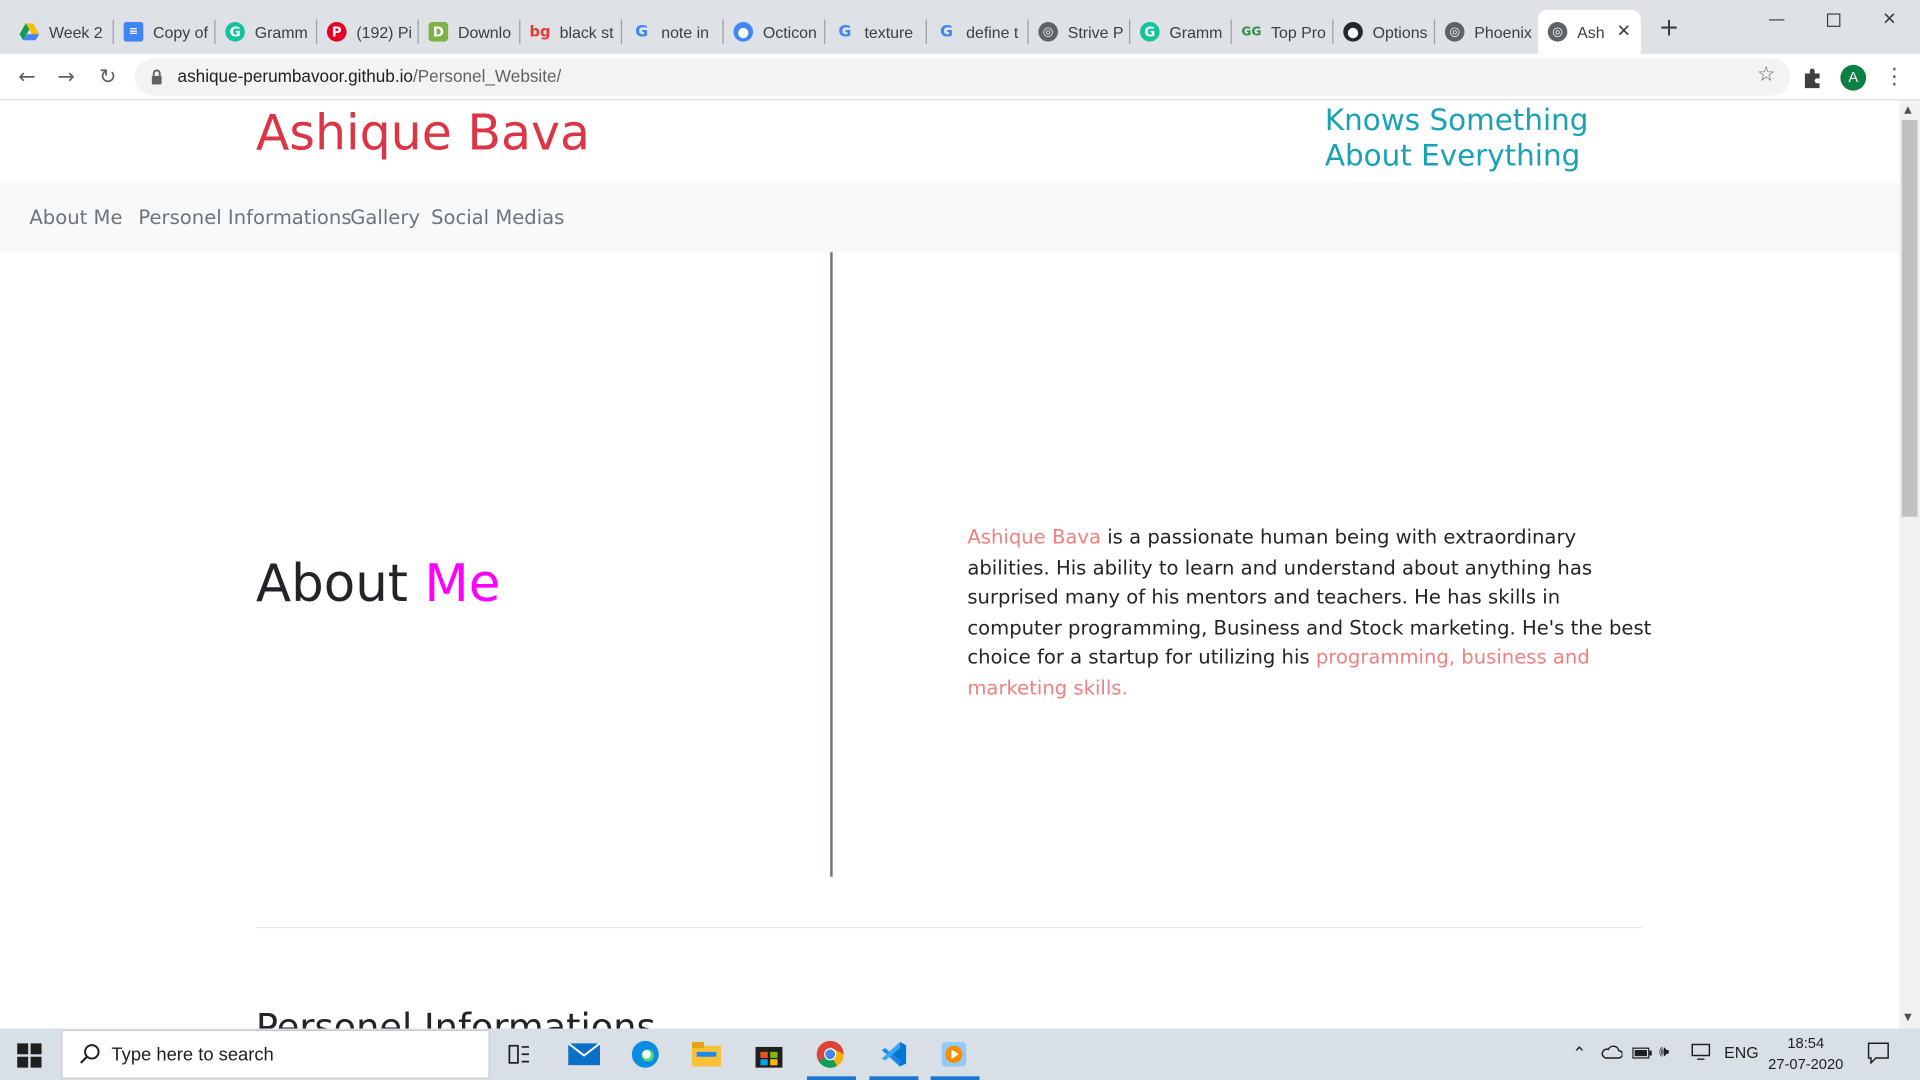 The image size is (1920, 1080). I want to click on pinterest-icon: P, so click(336, 32).